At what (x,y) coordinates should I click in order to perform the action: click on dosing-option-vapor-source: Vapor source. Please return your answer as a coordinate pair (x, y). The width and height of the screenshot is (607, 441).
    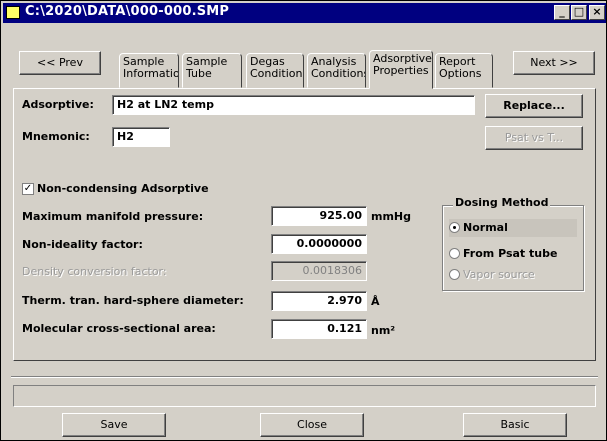
    Looking at the image, I should click on (513, 275).